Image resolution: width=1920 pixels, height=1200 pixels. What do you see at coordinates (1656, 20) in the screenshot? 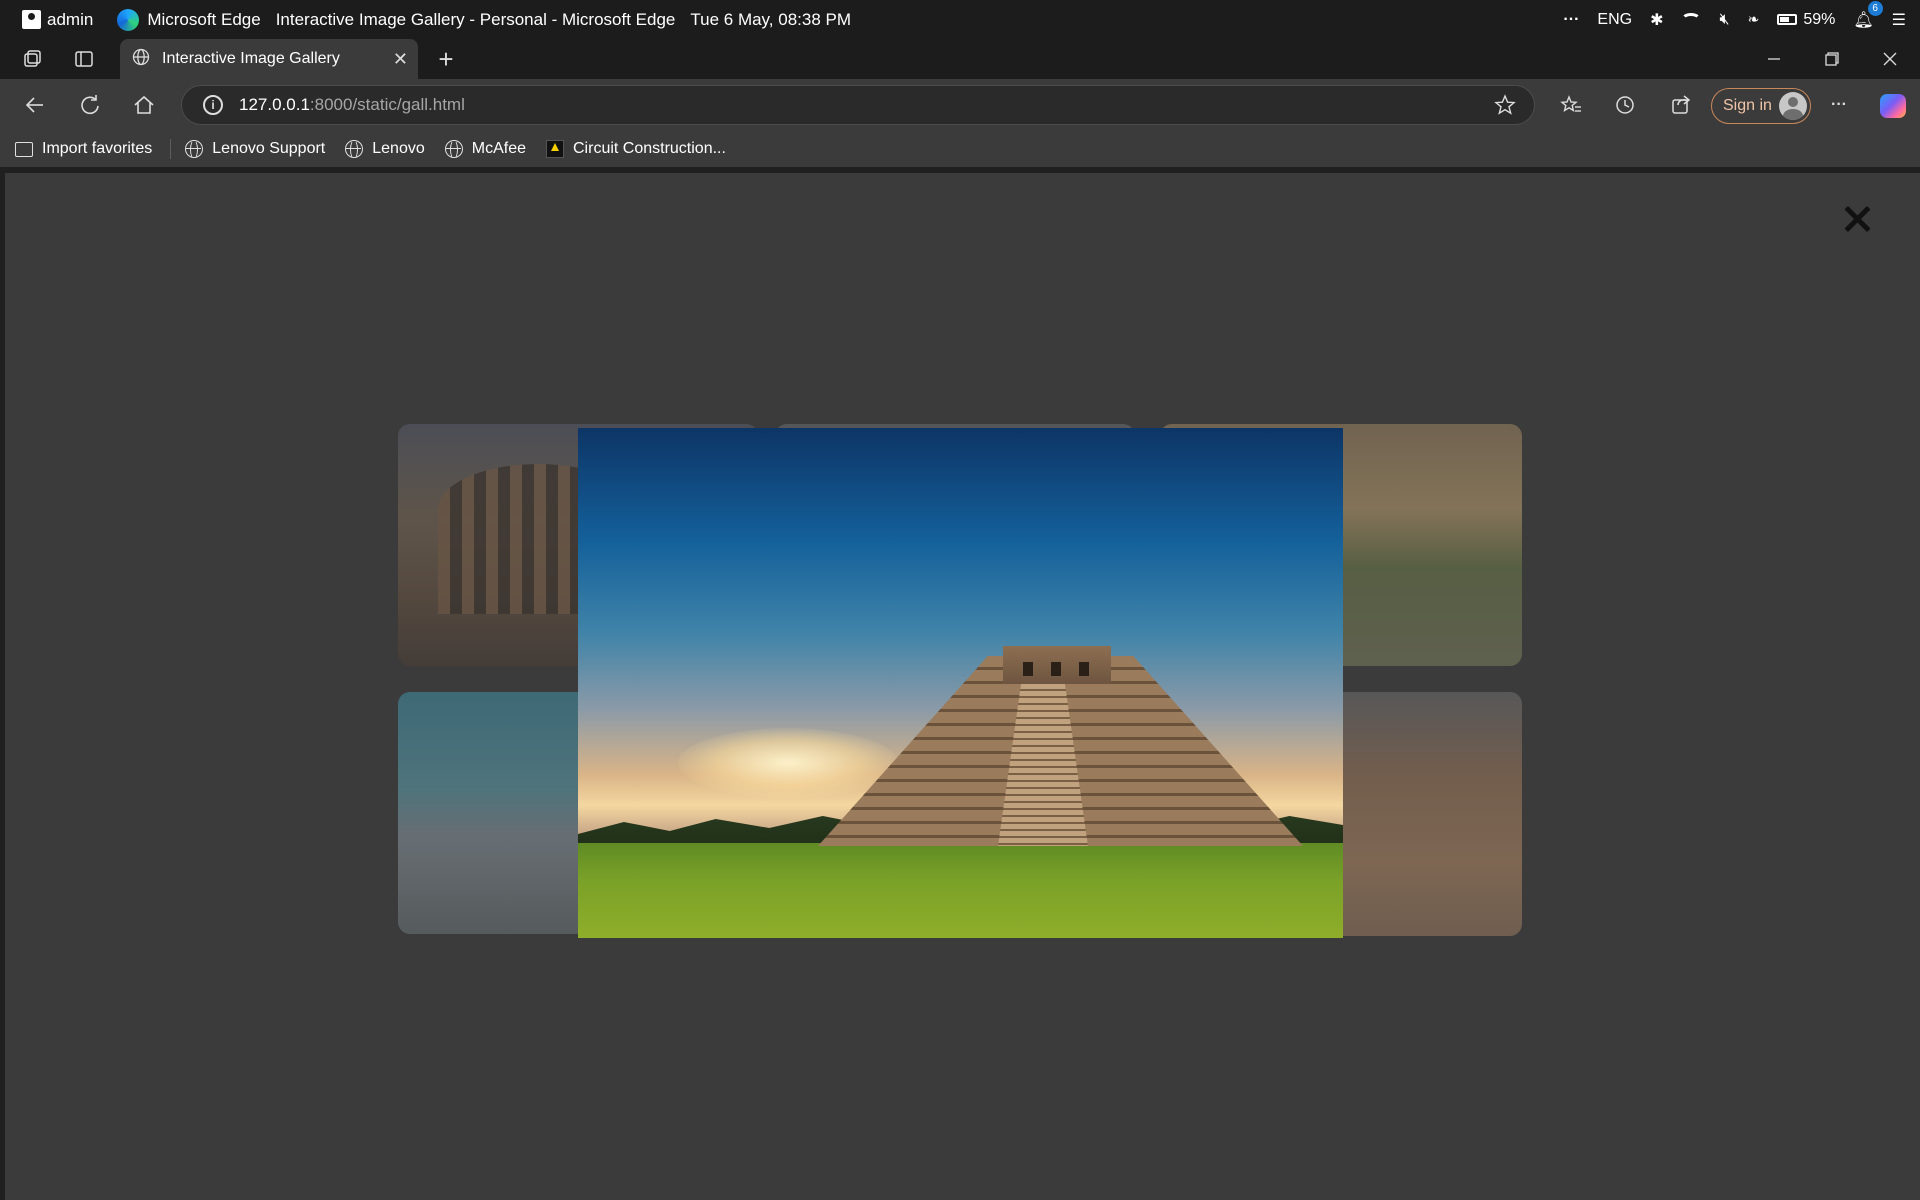
I see `bluetooth-icon: ✱` at bounding box center [1656, 20].